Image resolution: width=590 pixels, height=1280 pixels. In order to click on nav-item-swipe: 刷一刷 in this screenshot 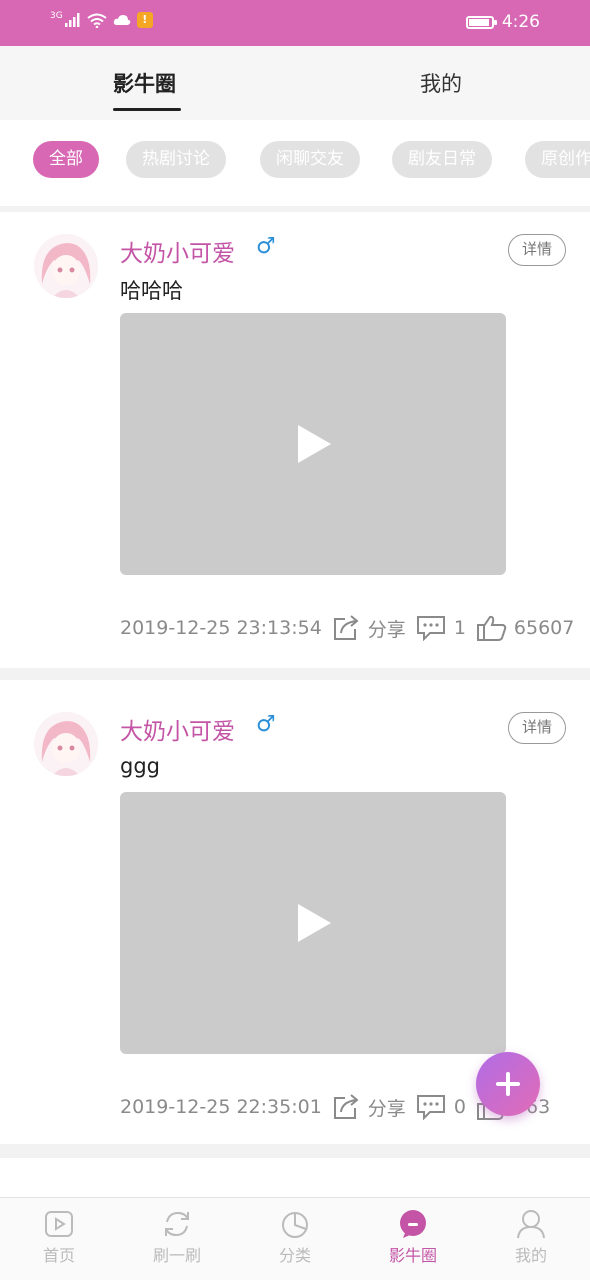, I will do `click(177, 1237)`.